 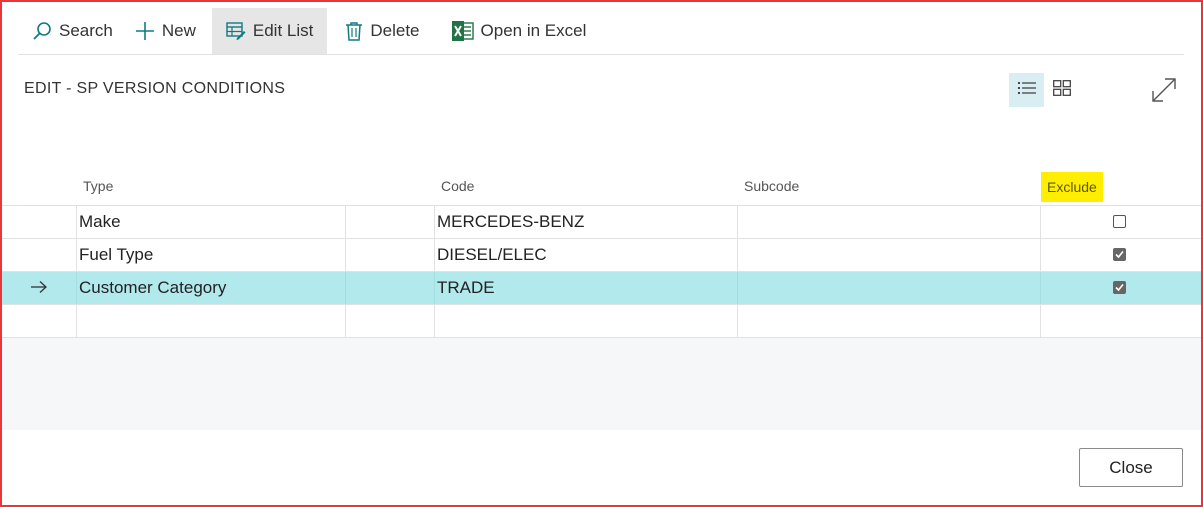 I want to click on edit-list-icon, so click(x=236, y=31).